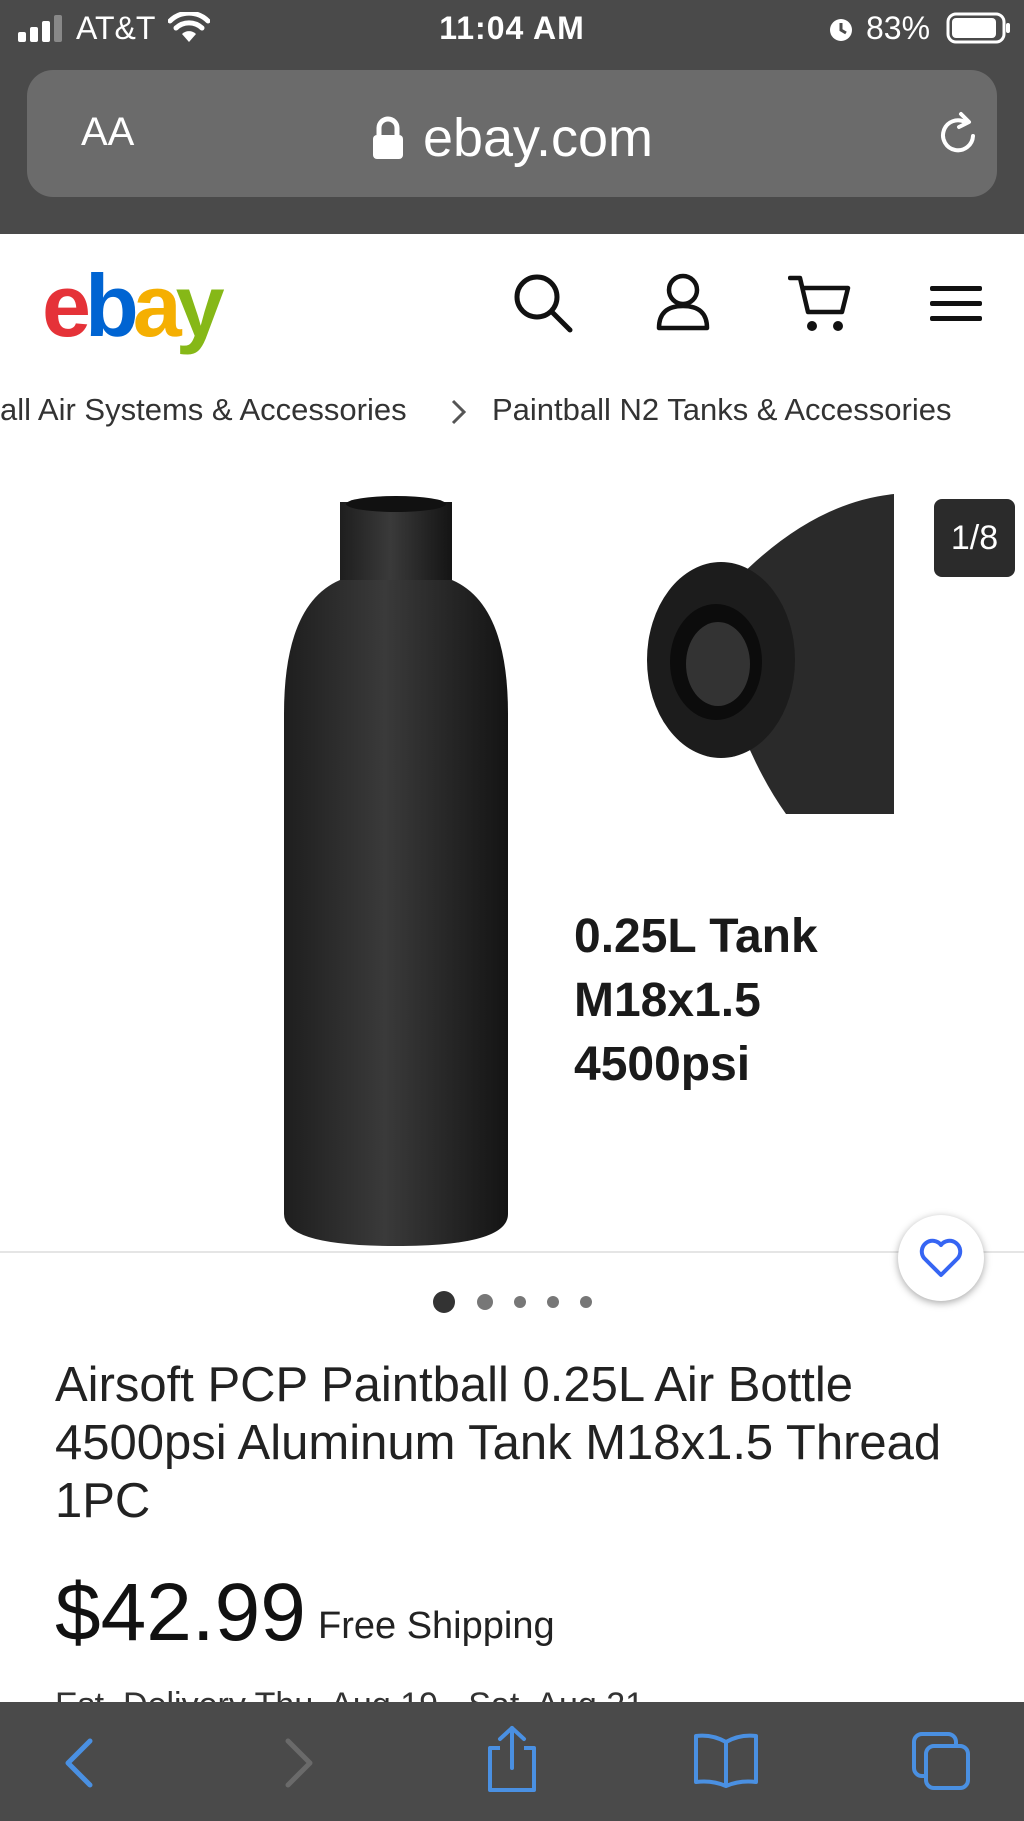  What do you see at coordinates (898, 28) in the screenshot?
I see `battery-percent: 83%` at bounding box center [898, 28].